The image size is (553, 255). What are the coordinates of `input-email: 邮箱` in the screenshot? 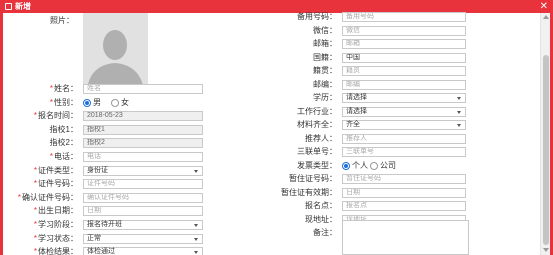 It's located at (404, 44).